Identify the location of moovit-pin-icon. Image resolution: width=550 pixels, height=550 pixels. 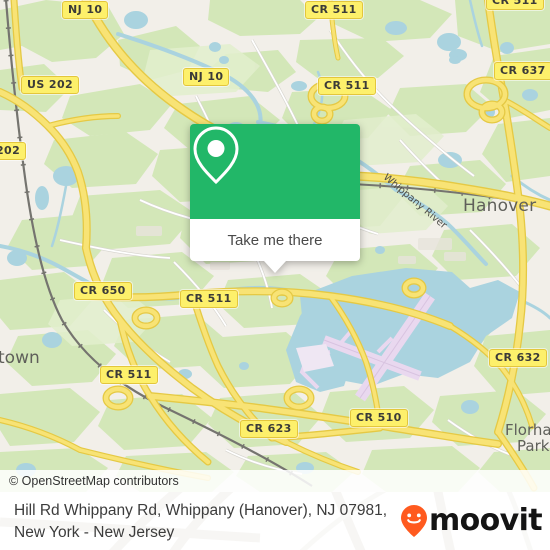
(413, 521).